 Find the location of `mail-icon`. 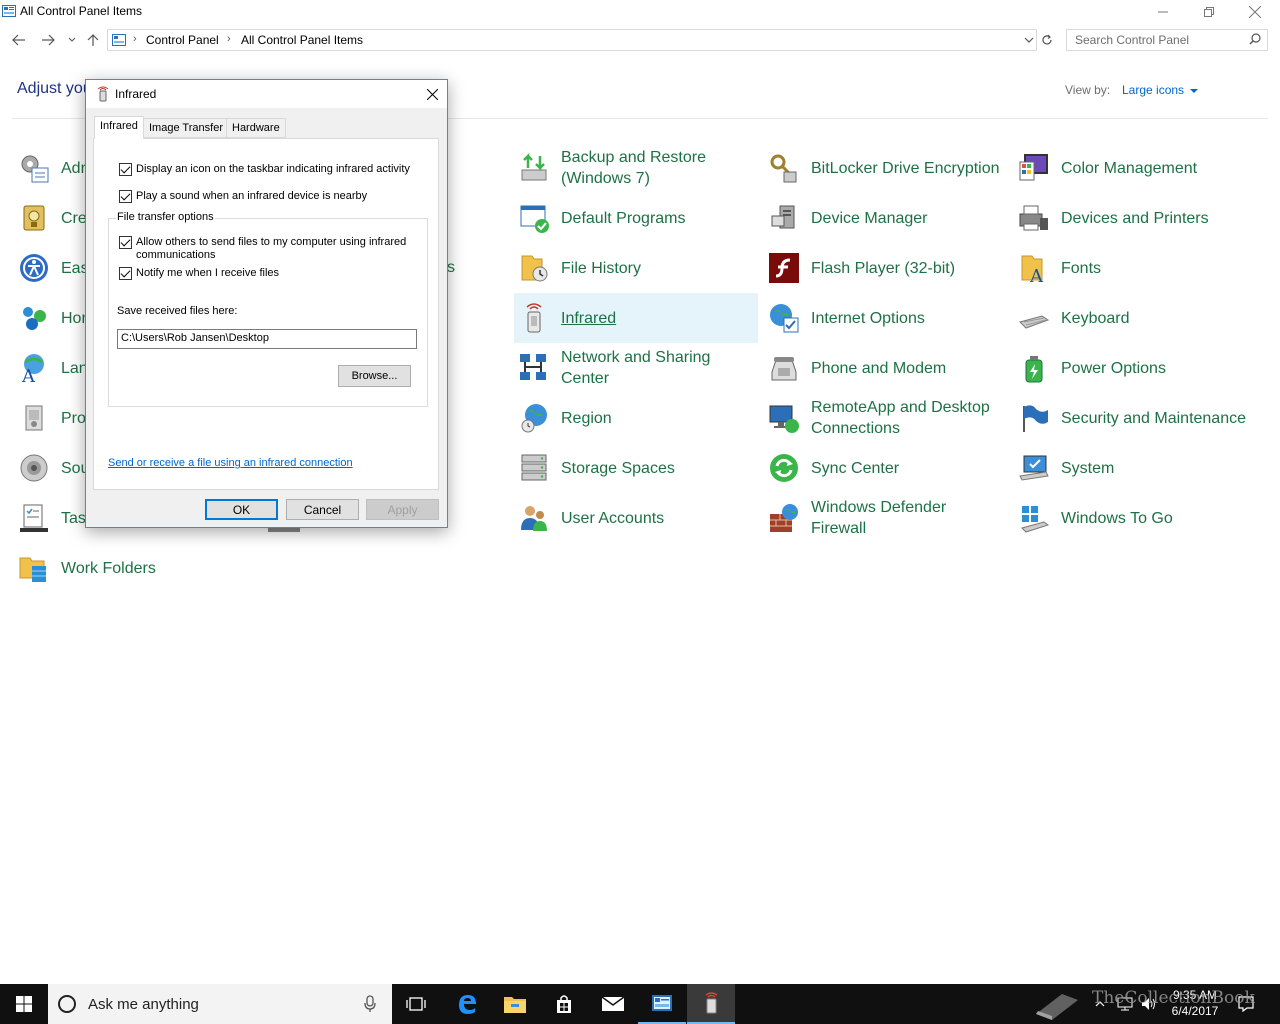

mail-icon is located at coordinates (613, 1003).